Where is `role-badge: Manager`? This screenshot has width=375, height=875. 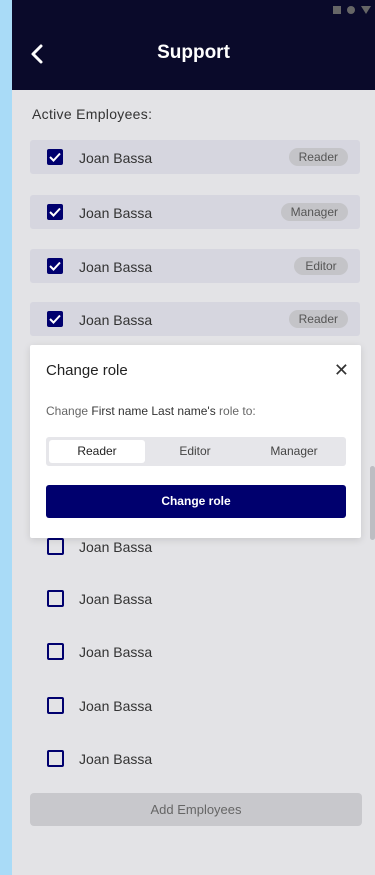 role-badge: Manager is located at coordinates (314, 212).